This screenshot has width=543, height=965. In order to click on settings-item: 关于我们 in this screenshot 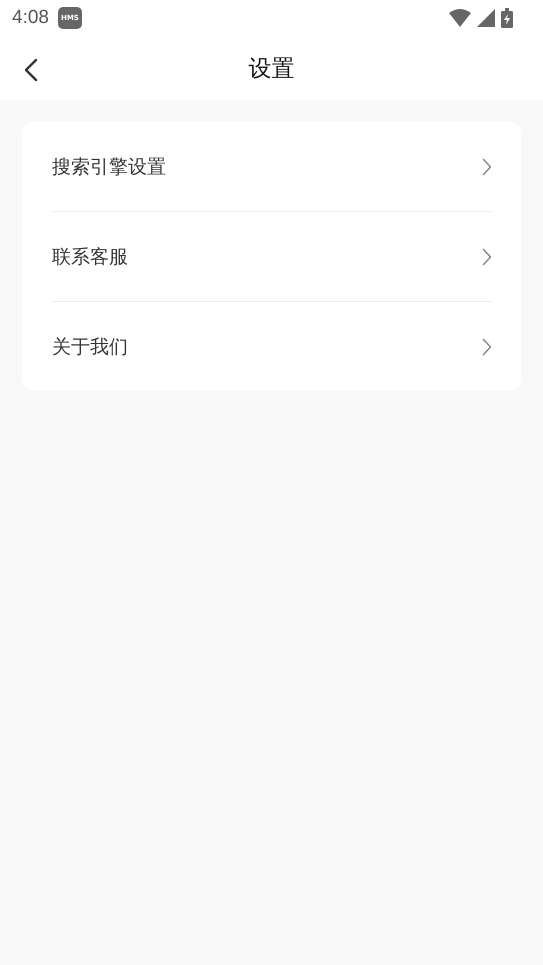, I will do `click(272, 346)`.